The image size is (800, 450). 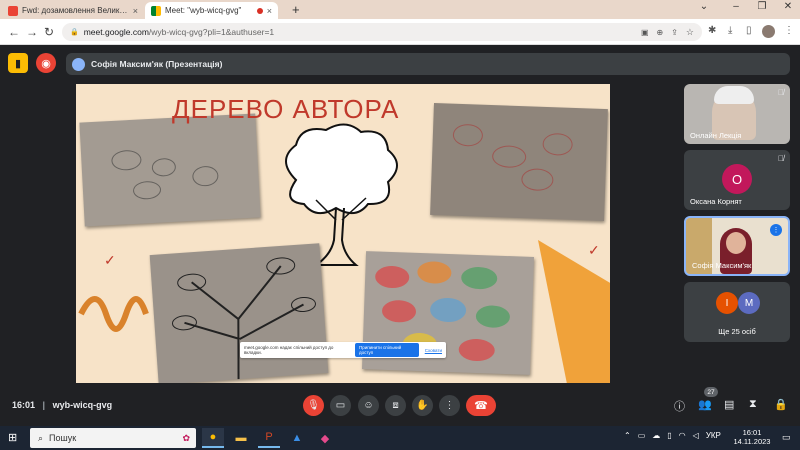 What do you see at coordinates (716, 135) in the screenshot?
I see `participant-name: Онлайн Лекція` at bounding box center [716, 135].